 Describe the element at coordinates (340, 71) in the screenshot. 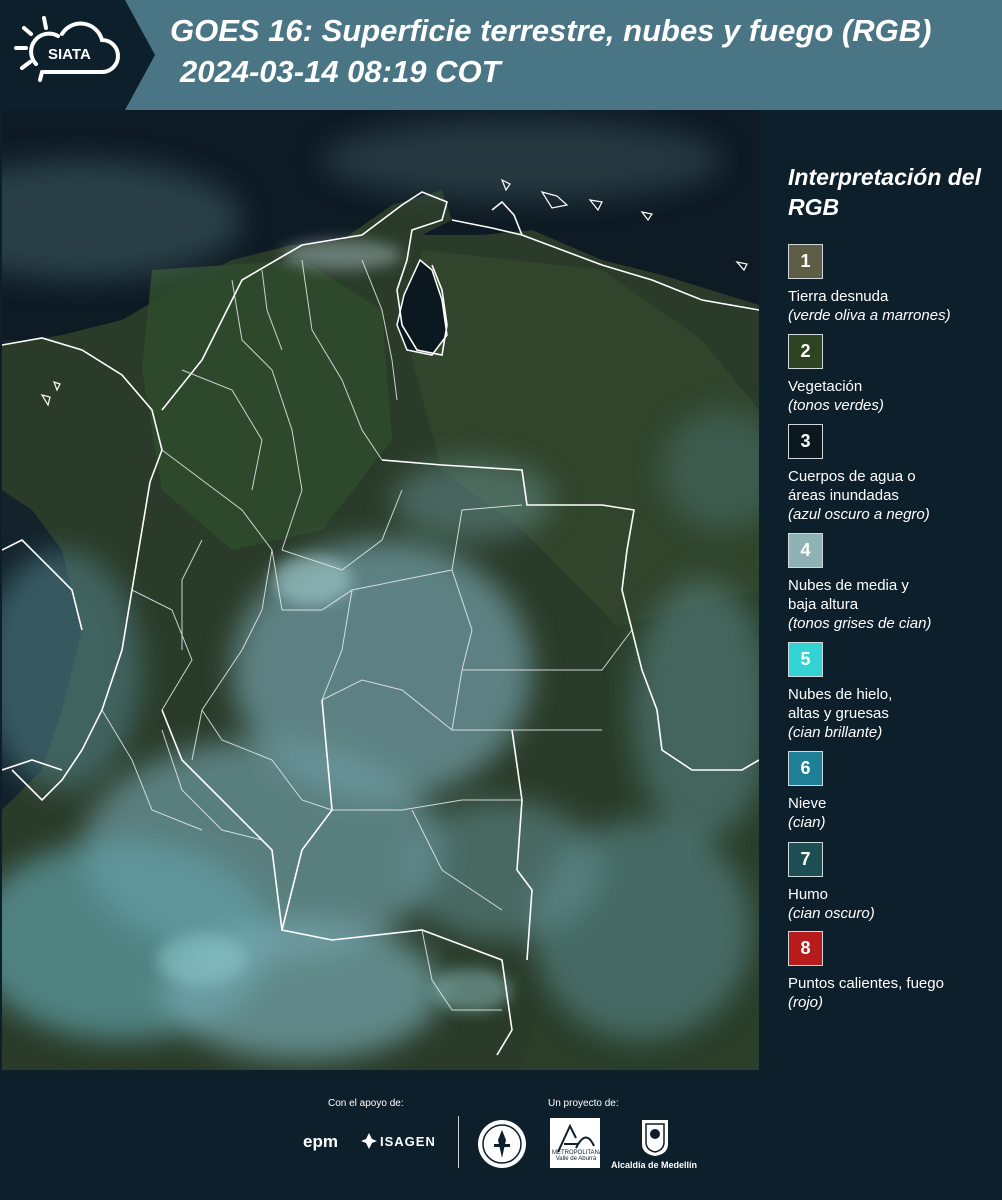

I see `page-timestamp: 2024-03-14 08:19 COT` at that location.